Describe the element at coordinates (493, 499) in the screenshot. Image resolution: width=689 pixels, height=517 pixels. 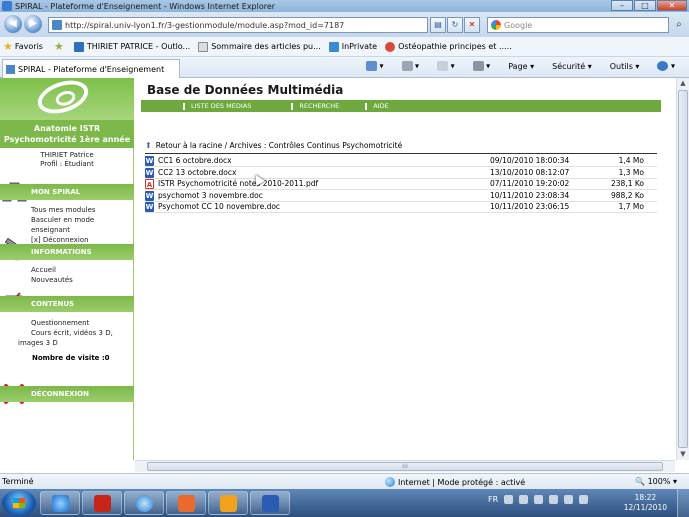
I see `language-indicator: FR` at that location.